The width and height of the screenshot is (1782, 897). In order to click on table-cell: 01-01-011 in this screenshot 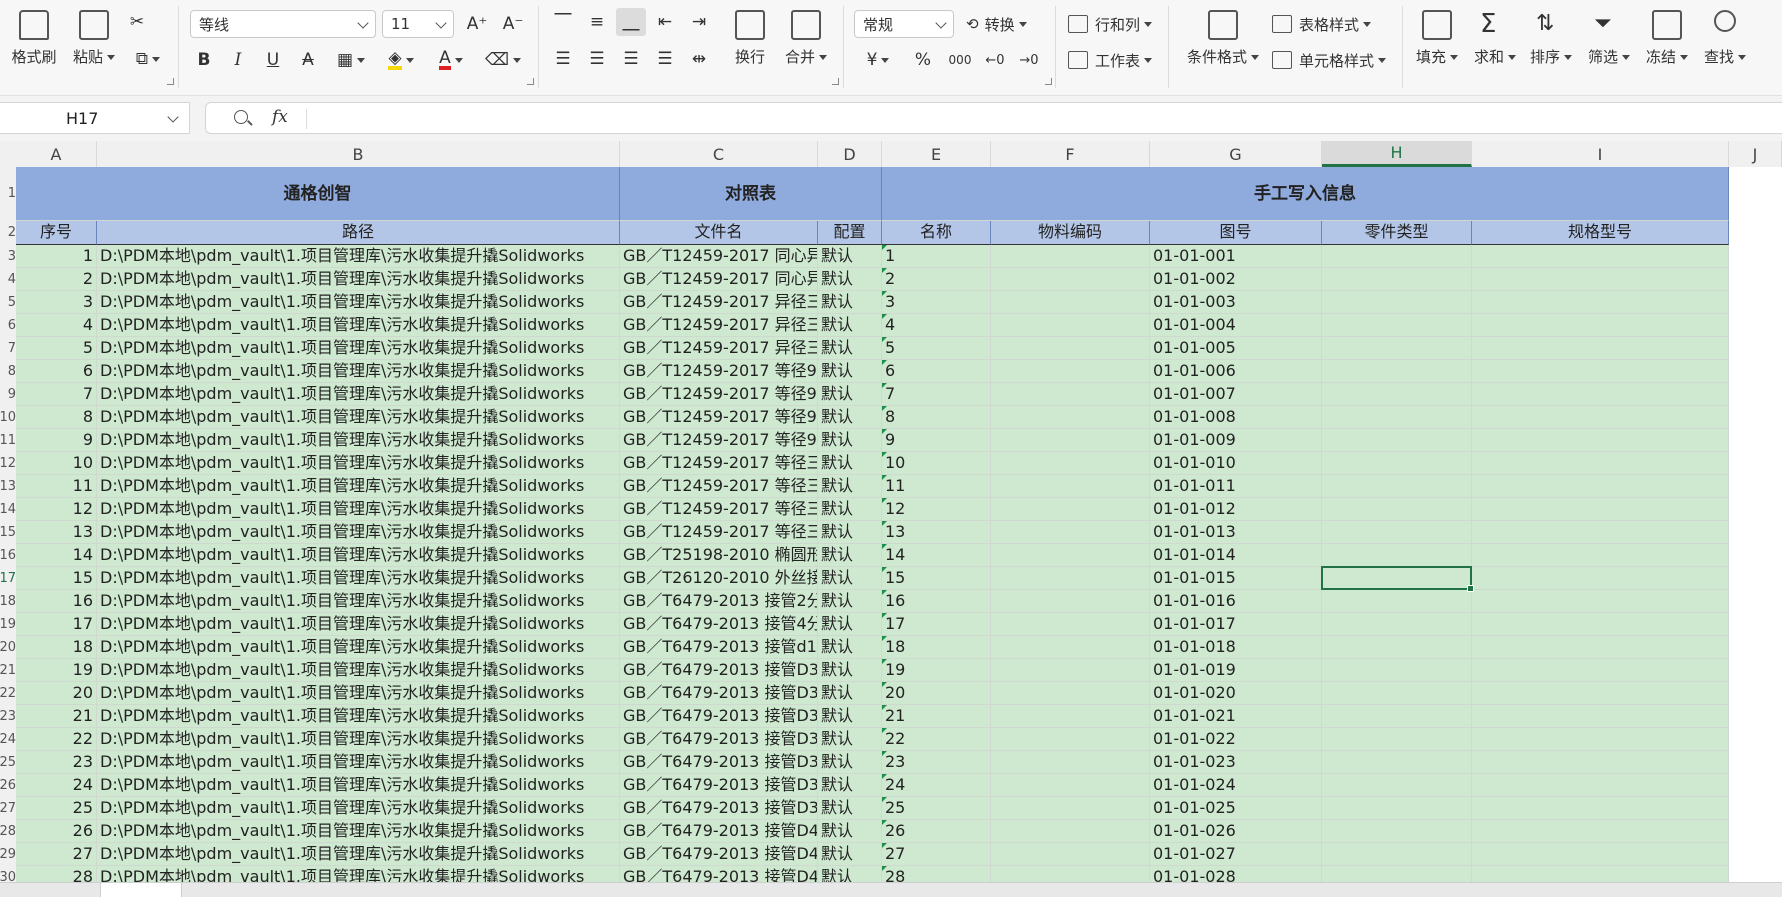, I will do `click(1236, 486)`.